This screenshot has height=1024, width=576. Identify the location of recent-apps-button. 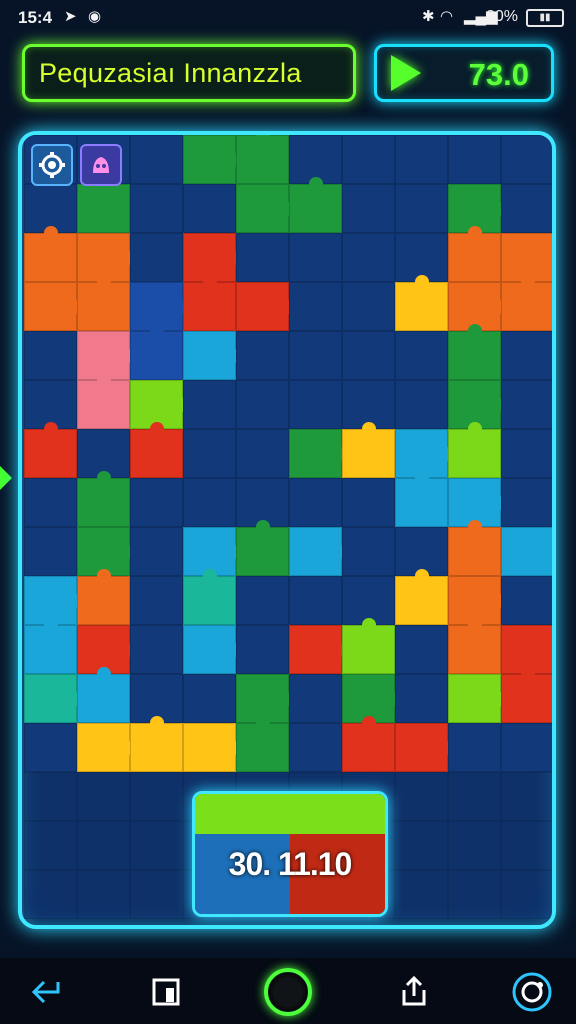
(166, 992).